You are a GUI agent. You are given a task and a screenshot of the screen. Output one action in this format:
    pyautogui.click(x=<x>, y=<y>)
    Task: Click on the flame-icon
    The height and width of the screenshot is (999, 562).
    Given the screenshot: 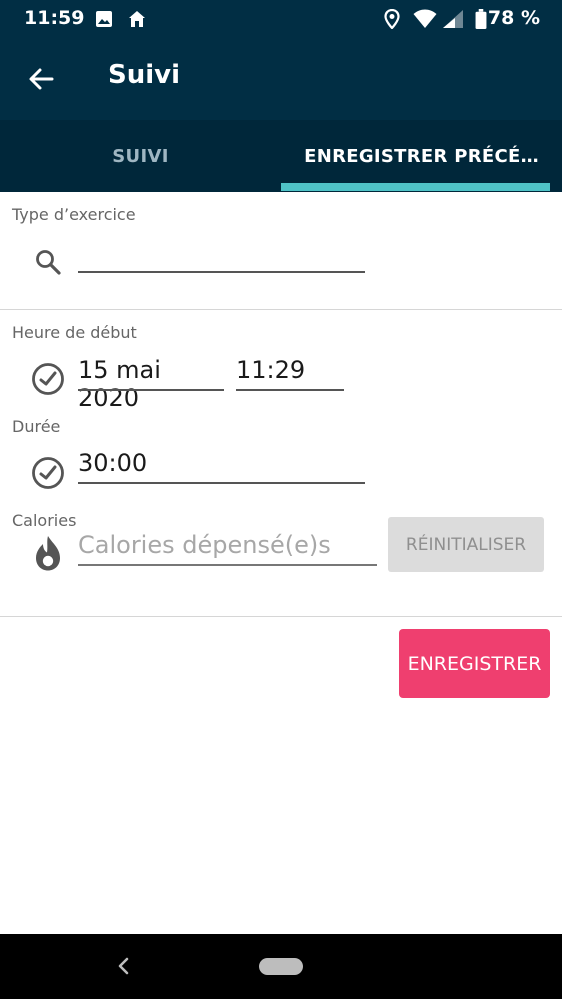 What is the action you would take?
    pyautogui.click(x=48, y=553)
    